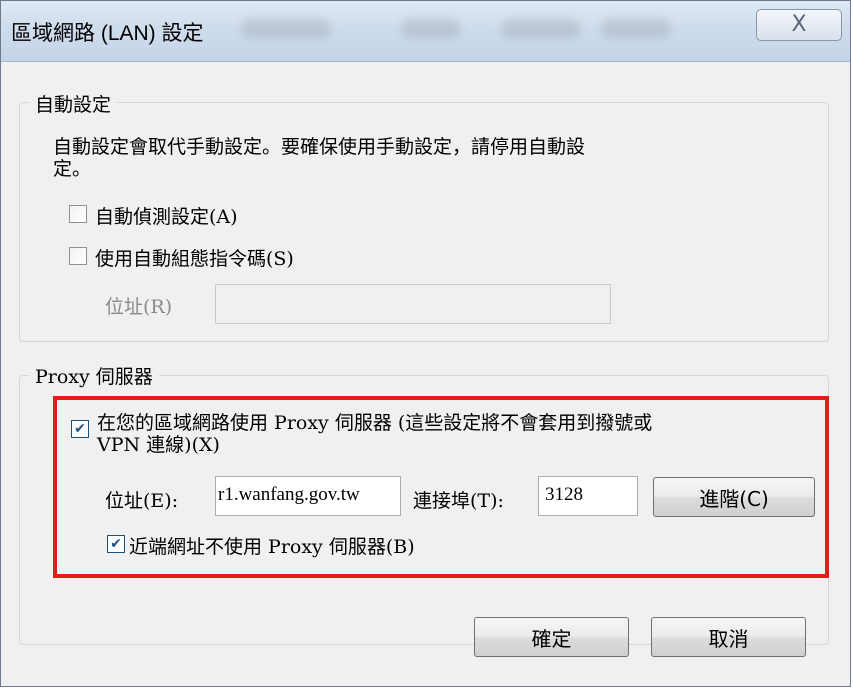 Image resolution: width=853 pixels, height=689 pixels. I want to click on use-script-checkbox, so click(78, 256).